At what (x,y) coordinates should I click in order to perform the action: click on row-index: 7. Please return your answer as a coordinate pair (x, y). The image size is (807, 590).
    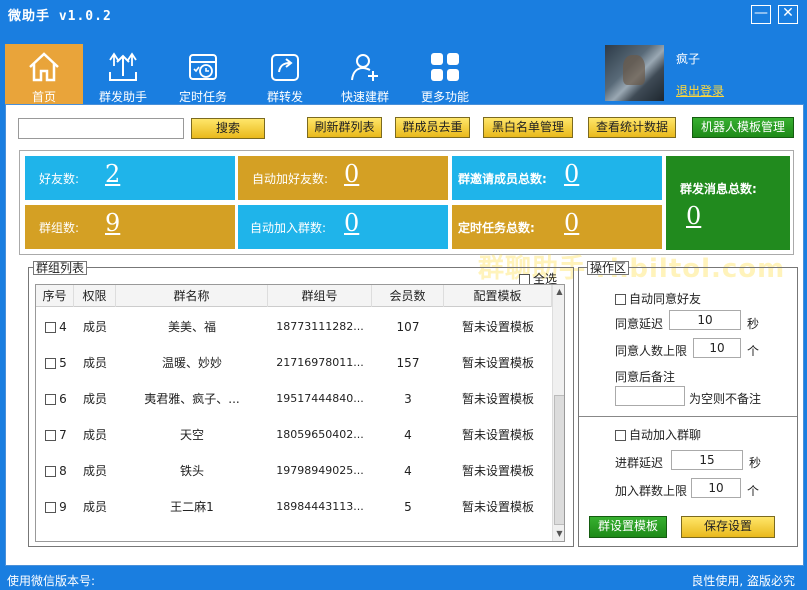
    Looking at the image, I should click on (63, 435).